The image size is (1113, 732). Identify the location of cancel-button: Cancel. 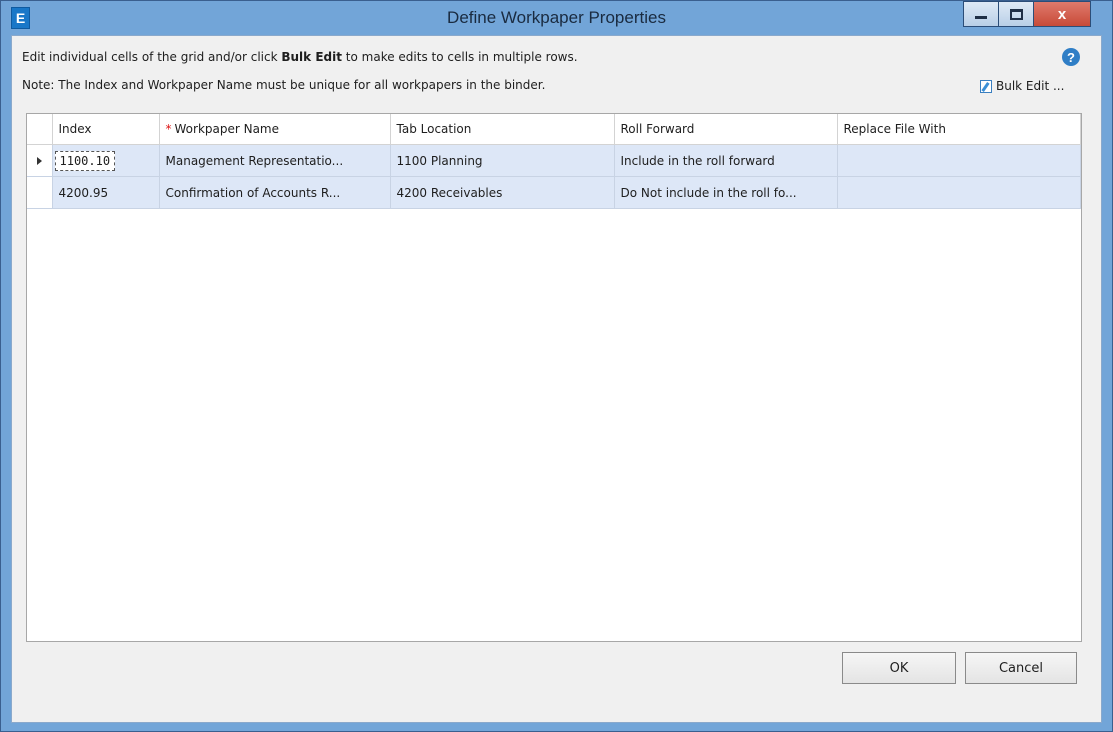
(1021, 668).